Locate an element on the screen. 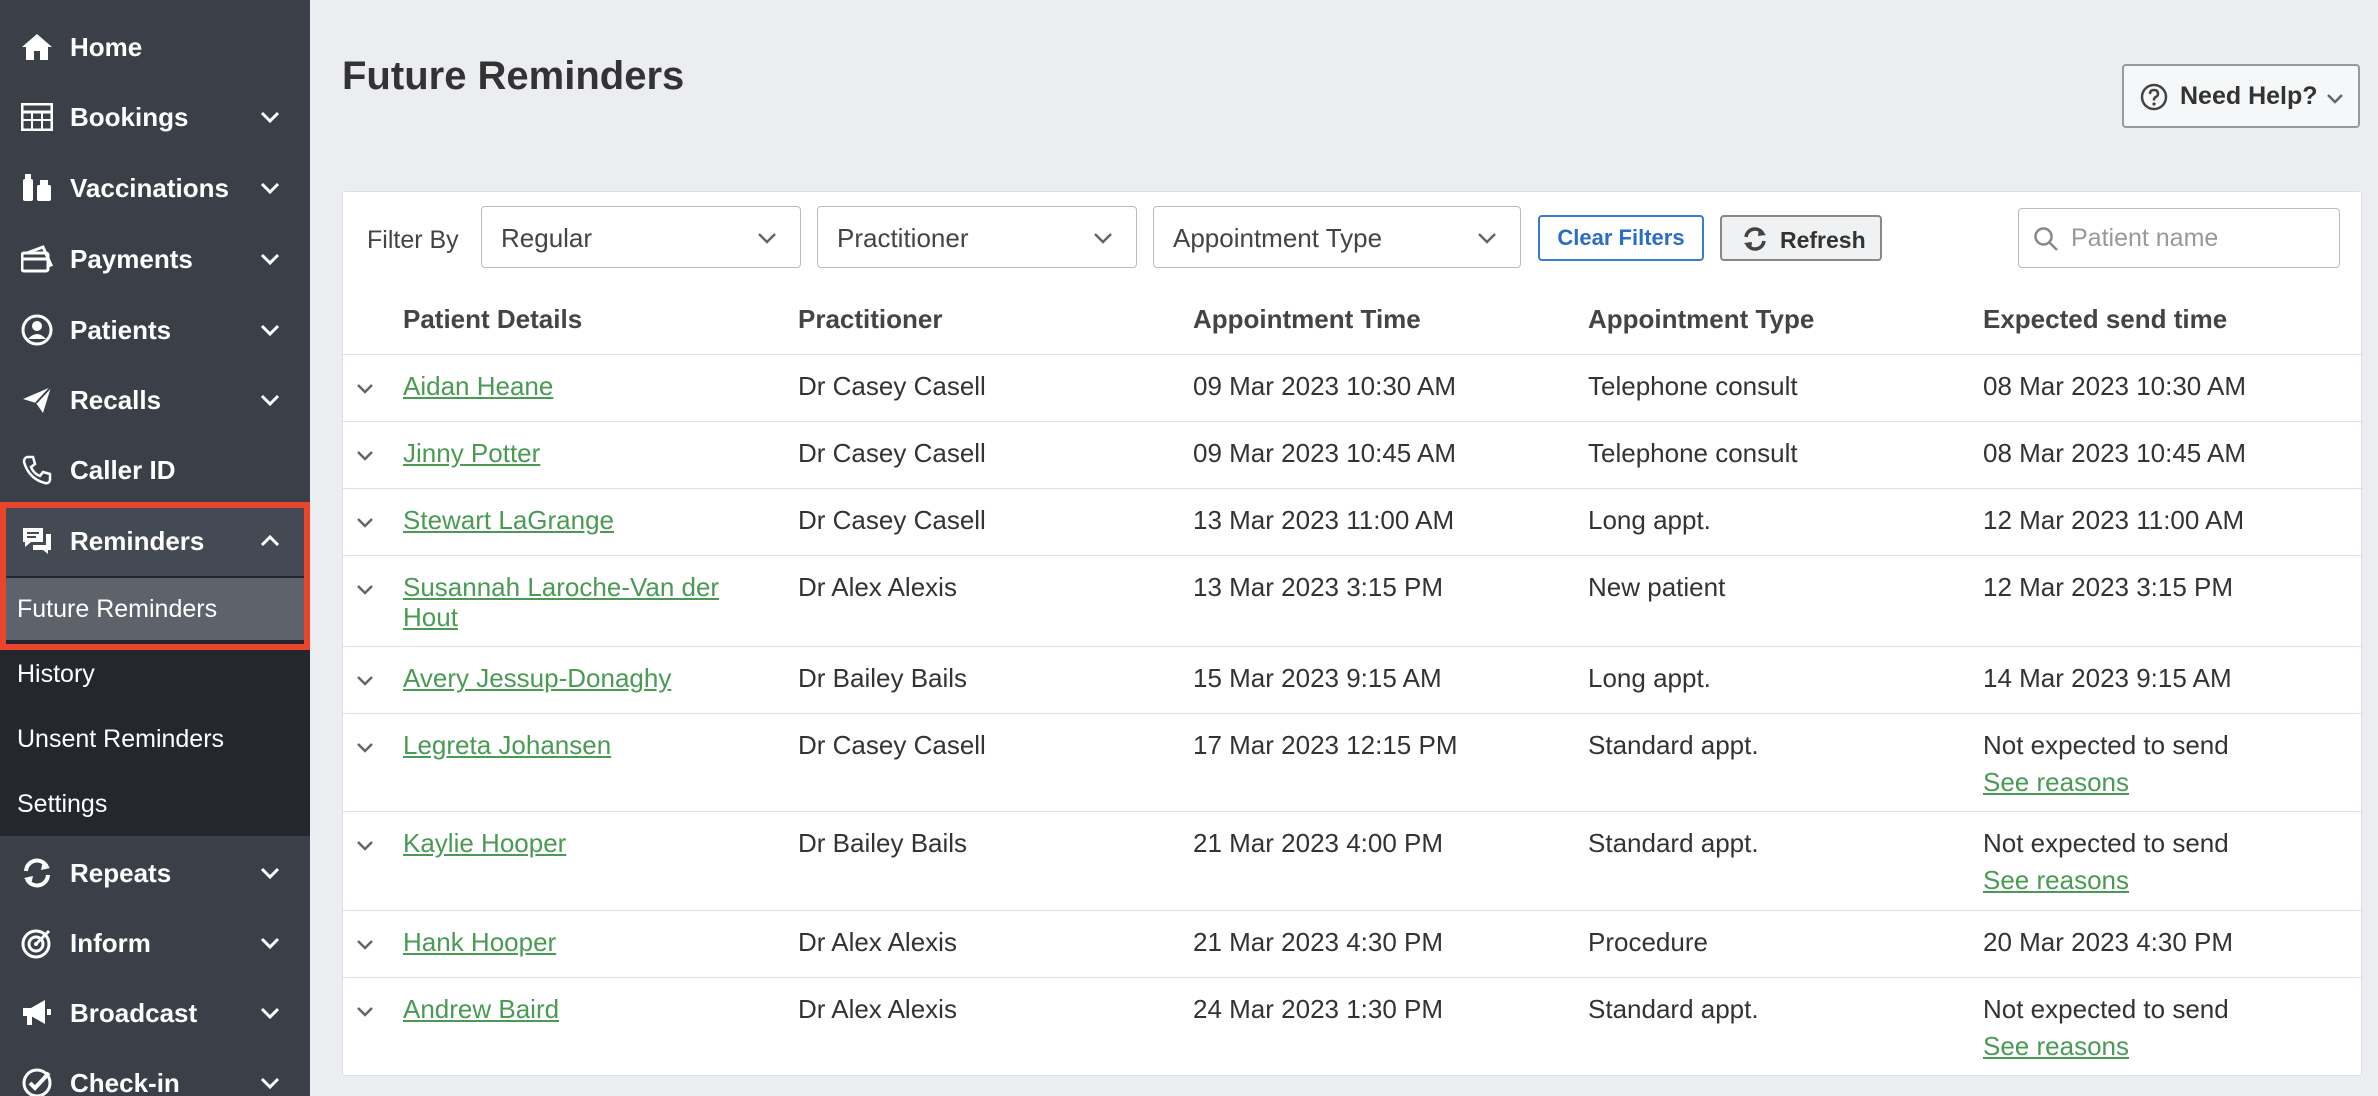  repeat-icon is located at coordinates (37, 873).